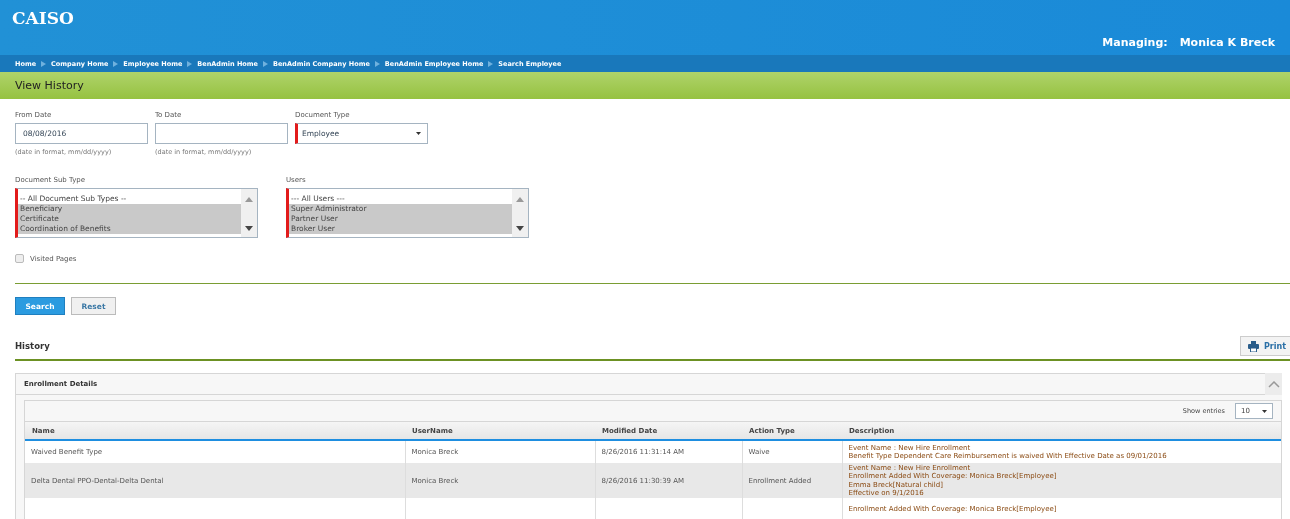 This screenshot has height=519, width=1290. Describe the element at coordinates (19, 258) in the screenshot. I see `checkbox` at that location.